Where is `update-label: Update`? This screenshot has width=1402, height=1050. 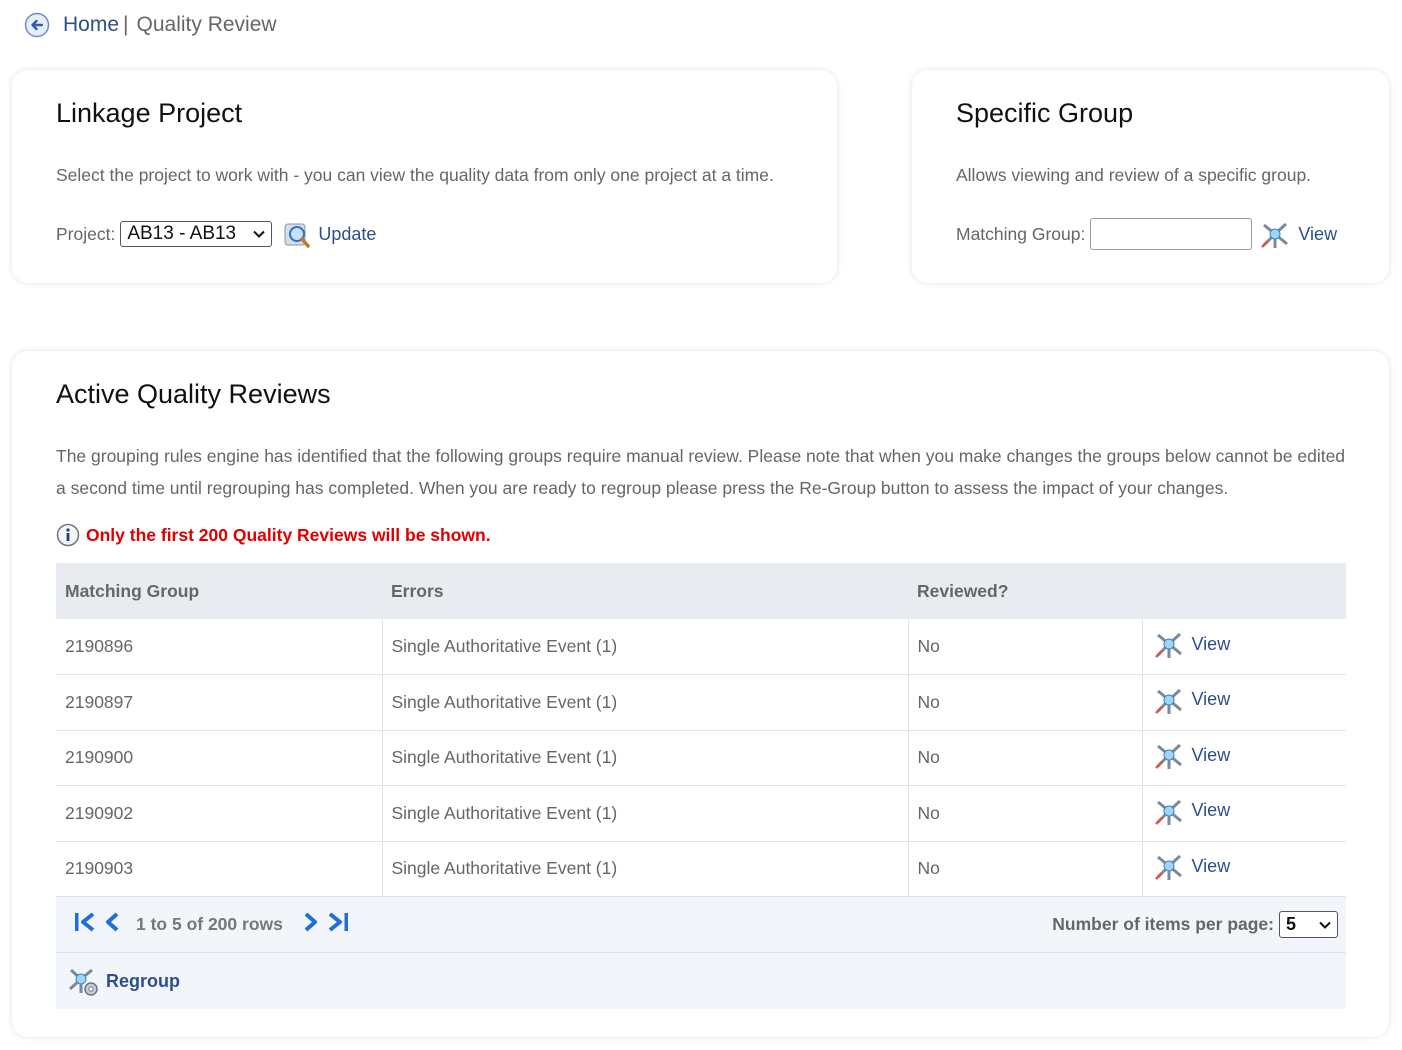 update-label: Update is located at coordinates (347, 233).